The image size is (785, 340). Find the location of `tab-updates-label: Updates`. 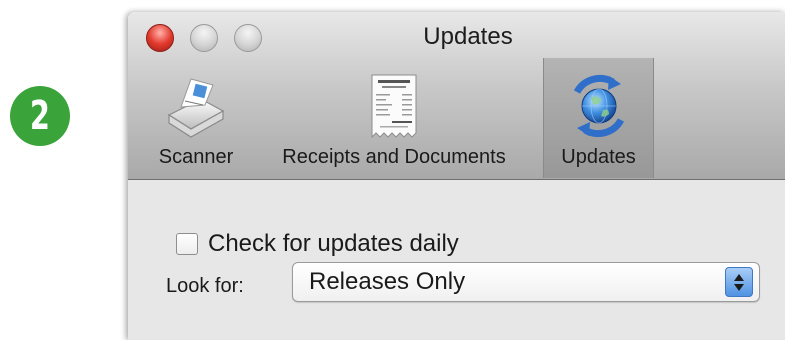

tab-updates-label: Updates is located at coordinates (598, 157).